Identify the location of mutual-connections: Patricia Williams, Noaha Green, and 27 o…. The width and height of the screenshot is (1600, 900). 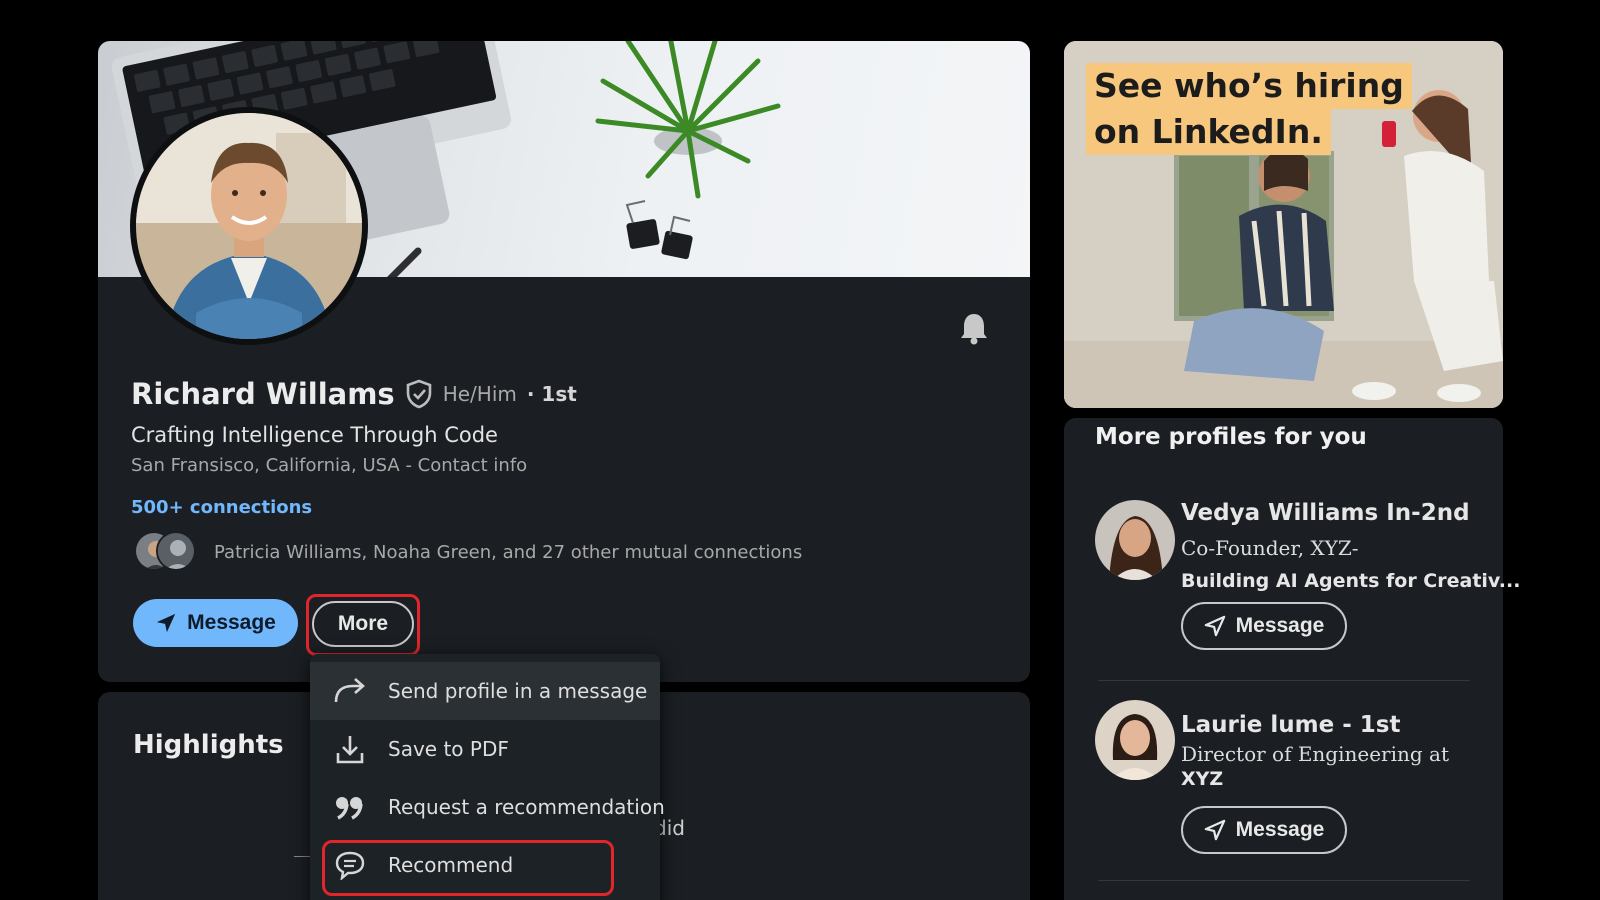
(468, 552).